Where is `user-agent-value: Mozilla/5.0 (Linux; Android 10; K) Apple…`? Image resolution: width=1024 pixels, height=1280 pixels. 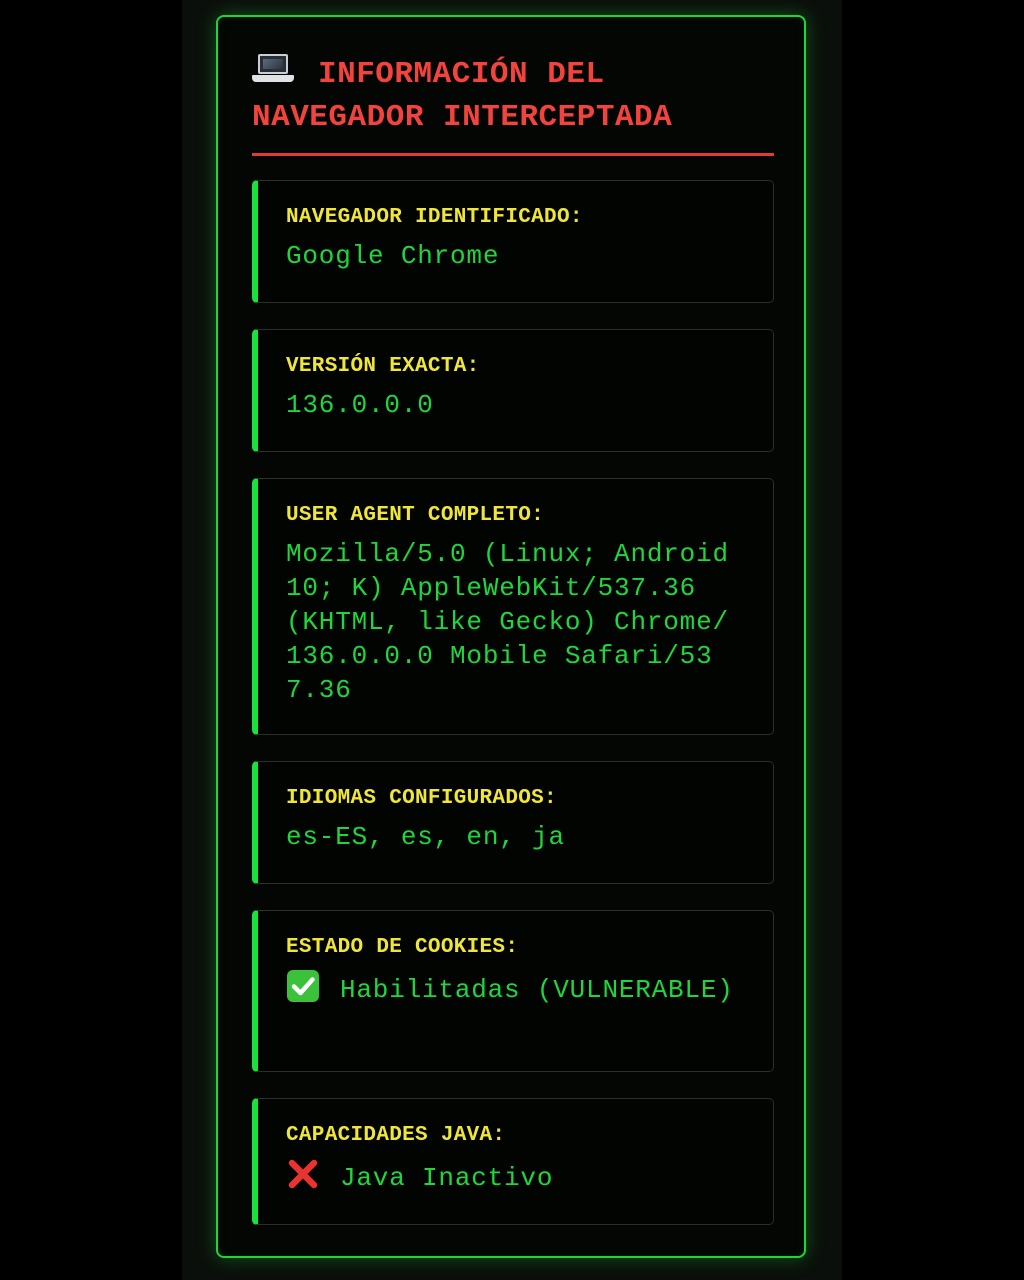 user-agent-value: Mozilla/5.0 (Linux; Android 10; K) Apple… is located at coordinates (507, 622).